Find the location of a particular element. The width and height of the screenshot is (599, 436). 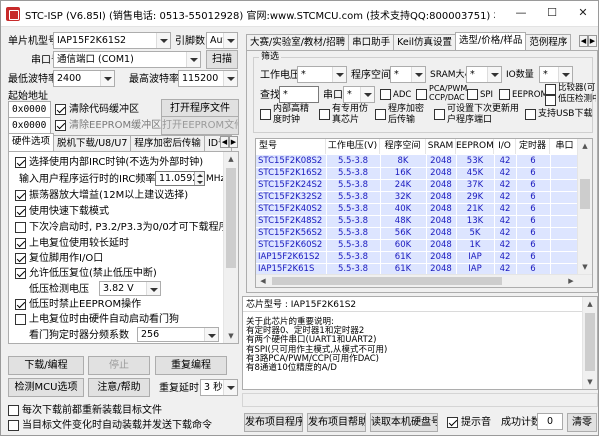

encrypt-filter-checkbox is located at coordinates (380, 114).